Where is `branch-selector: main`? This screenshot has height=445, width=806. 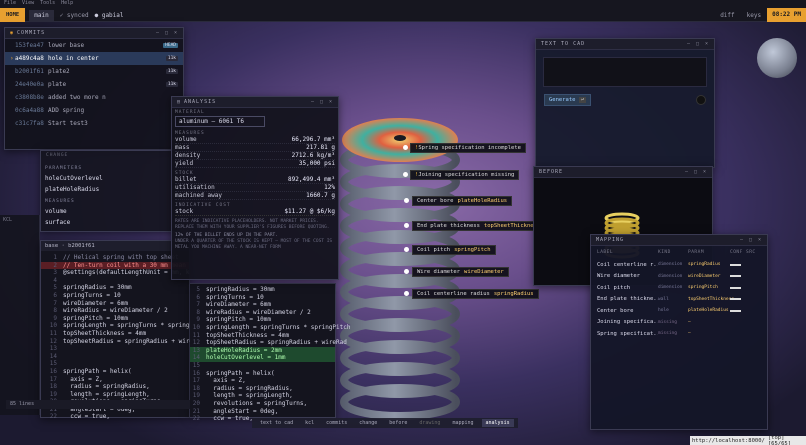 branch-selector: main is located at coordinates (41, 15).